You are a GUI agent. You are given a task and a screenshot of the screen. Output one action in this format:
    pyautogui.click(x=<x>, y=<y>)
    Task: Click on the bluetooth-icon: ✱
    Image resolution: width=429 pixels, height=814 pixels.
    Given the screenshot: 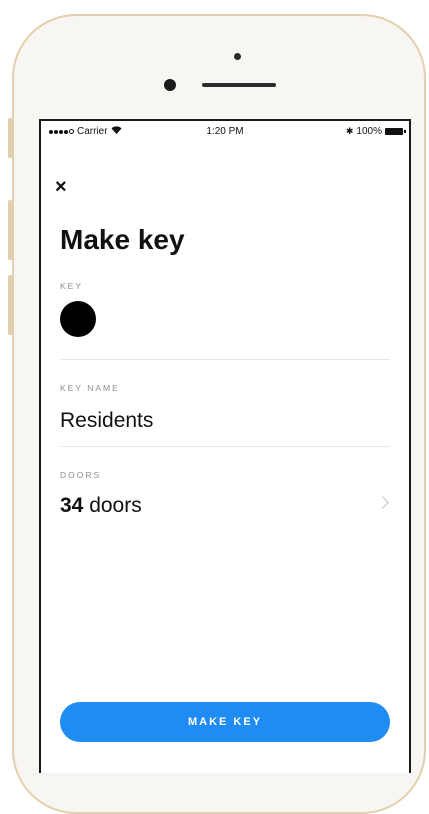 What is the action you would take?
    pyautogui.click(x=349, y=131)
    